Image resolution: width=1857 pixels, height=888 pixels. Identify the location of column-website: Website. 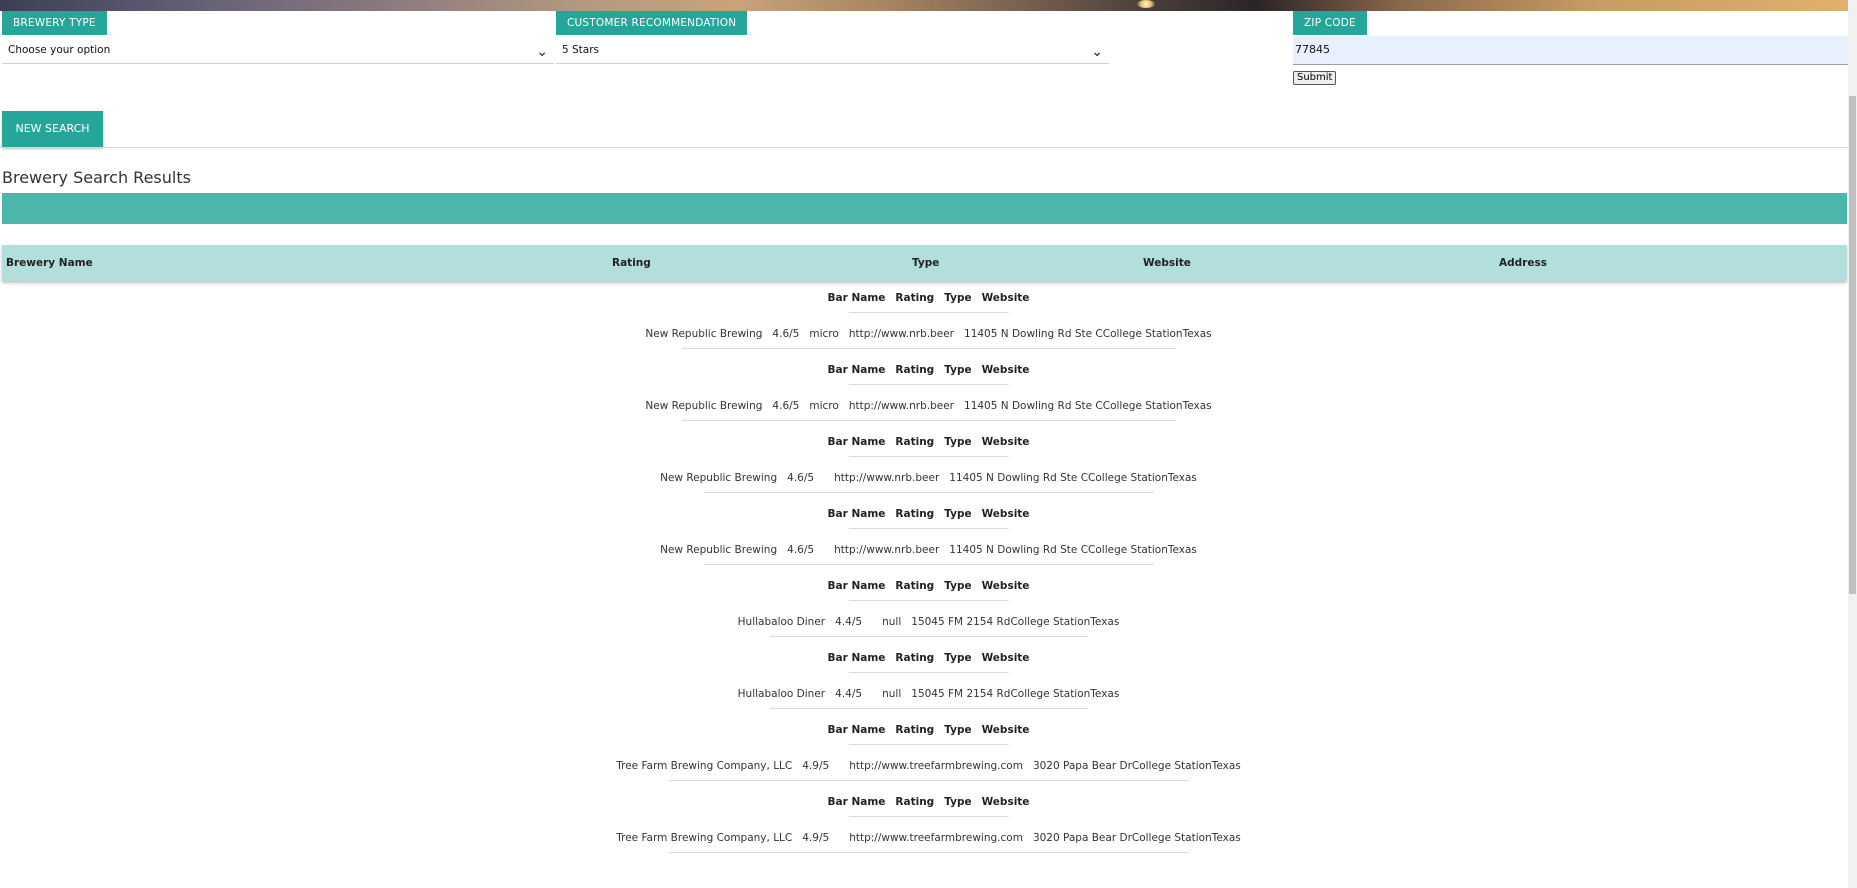
(1167, 263).